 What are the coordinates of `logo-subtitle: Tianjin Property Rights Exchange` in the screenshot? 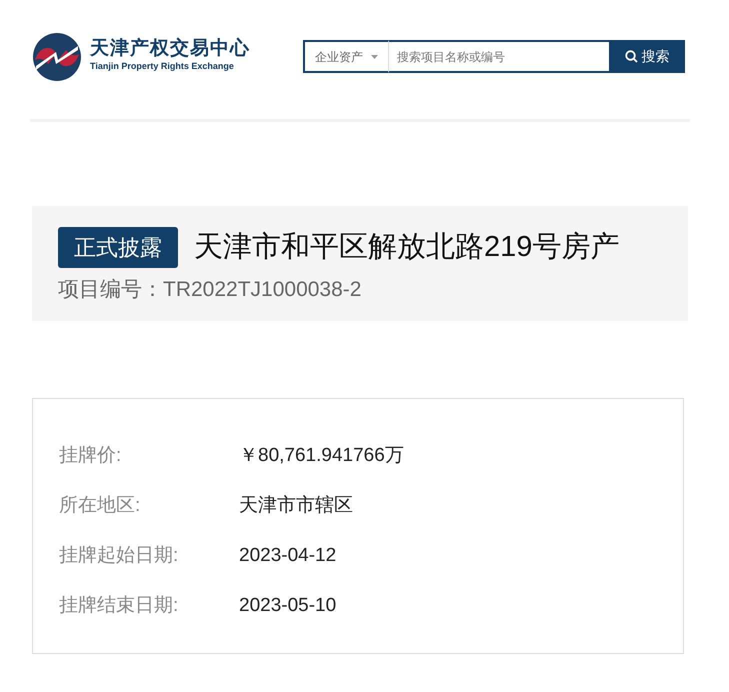 It's located at (162, 67).